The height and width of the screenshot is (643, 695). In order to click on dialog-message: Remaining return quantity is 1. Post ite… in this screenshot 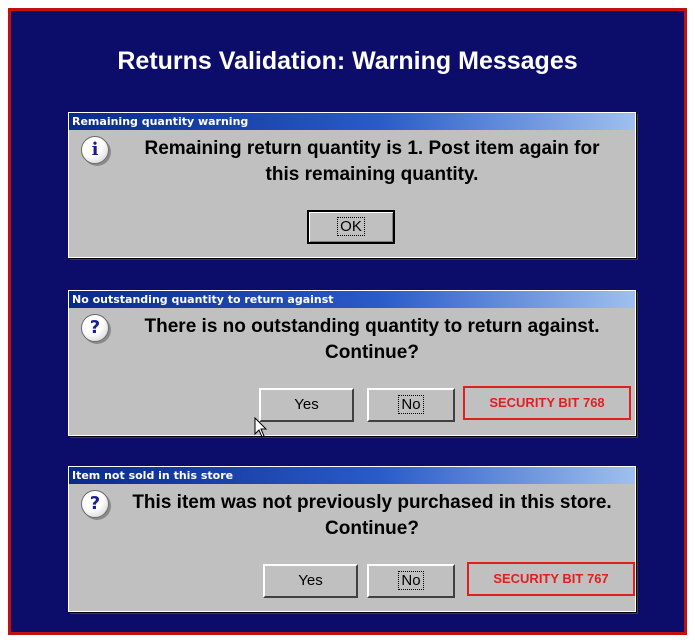, I will do `click(372, 161)`.